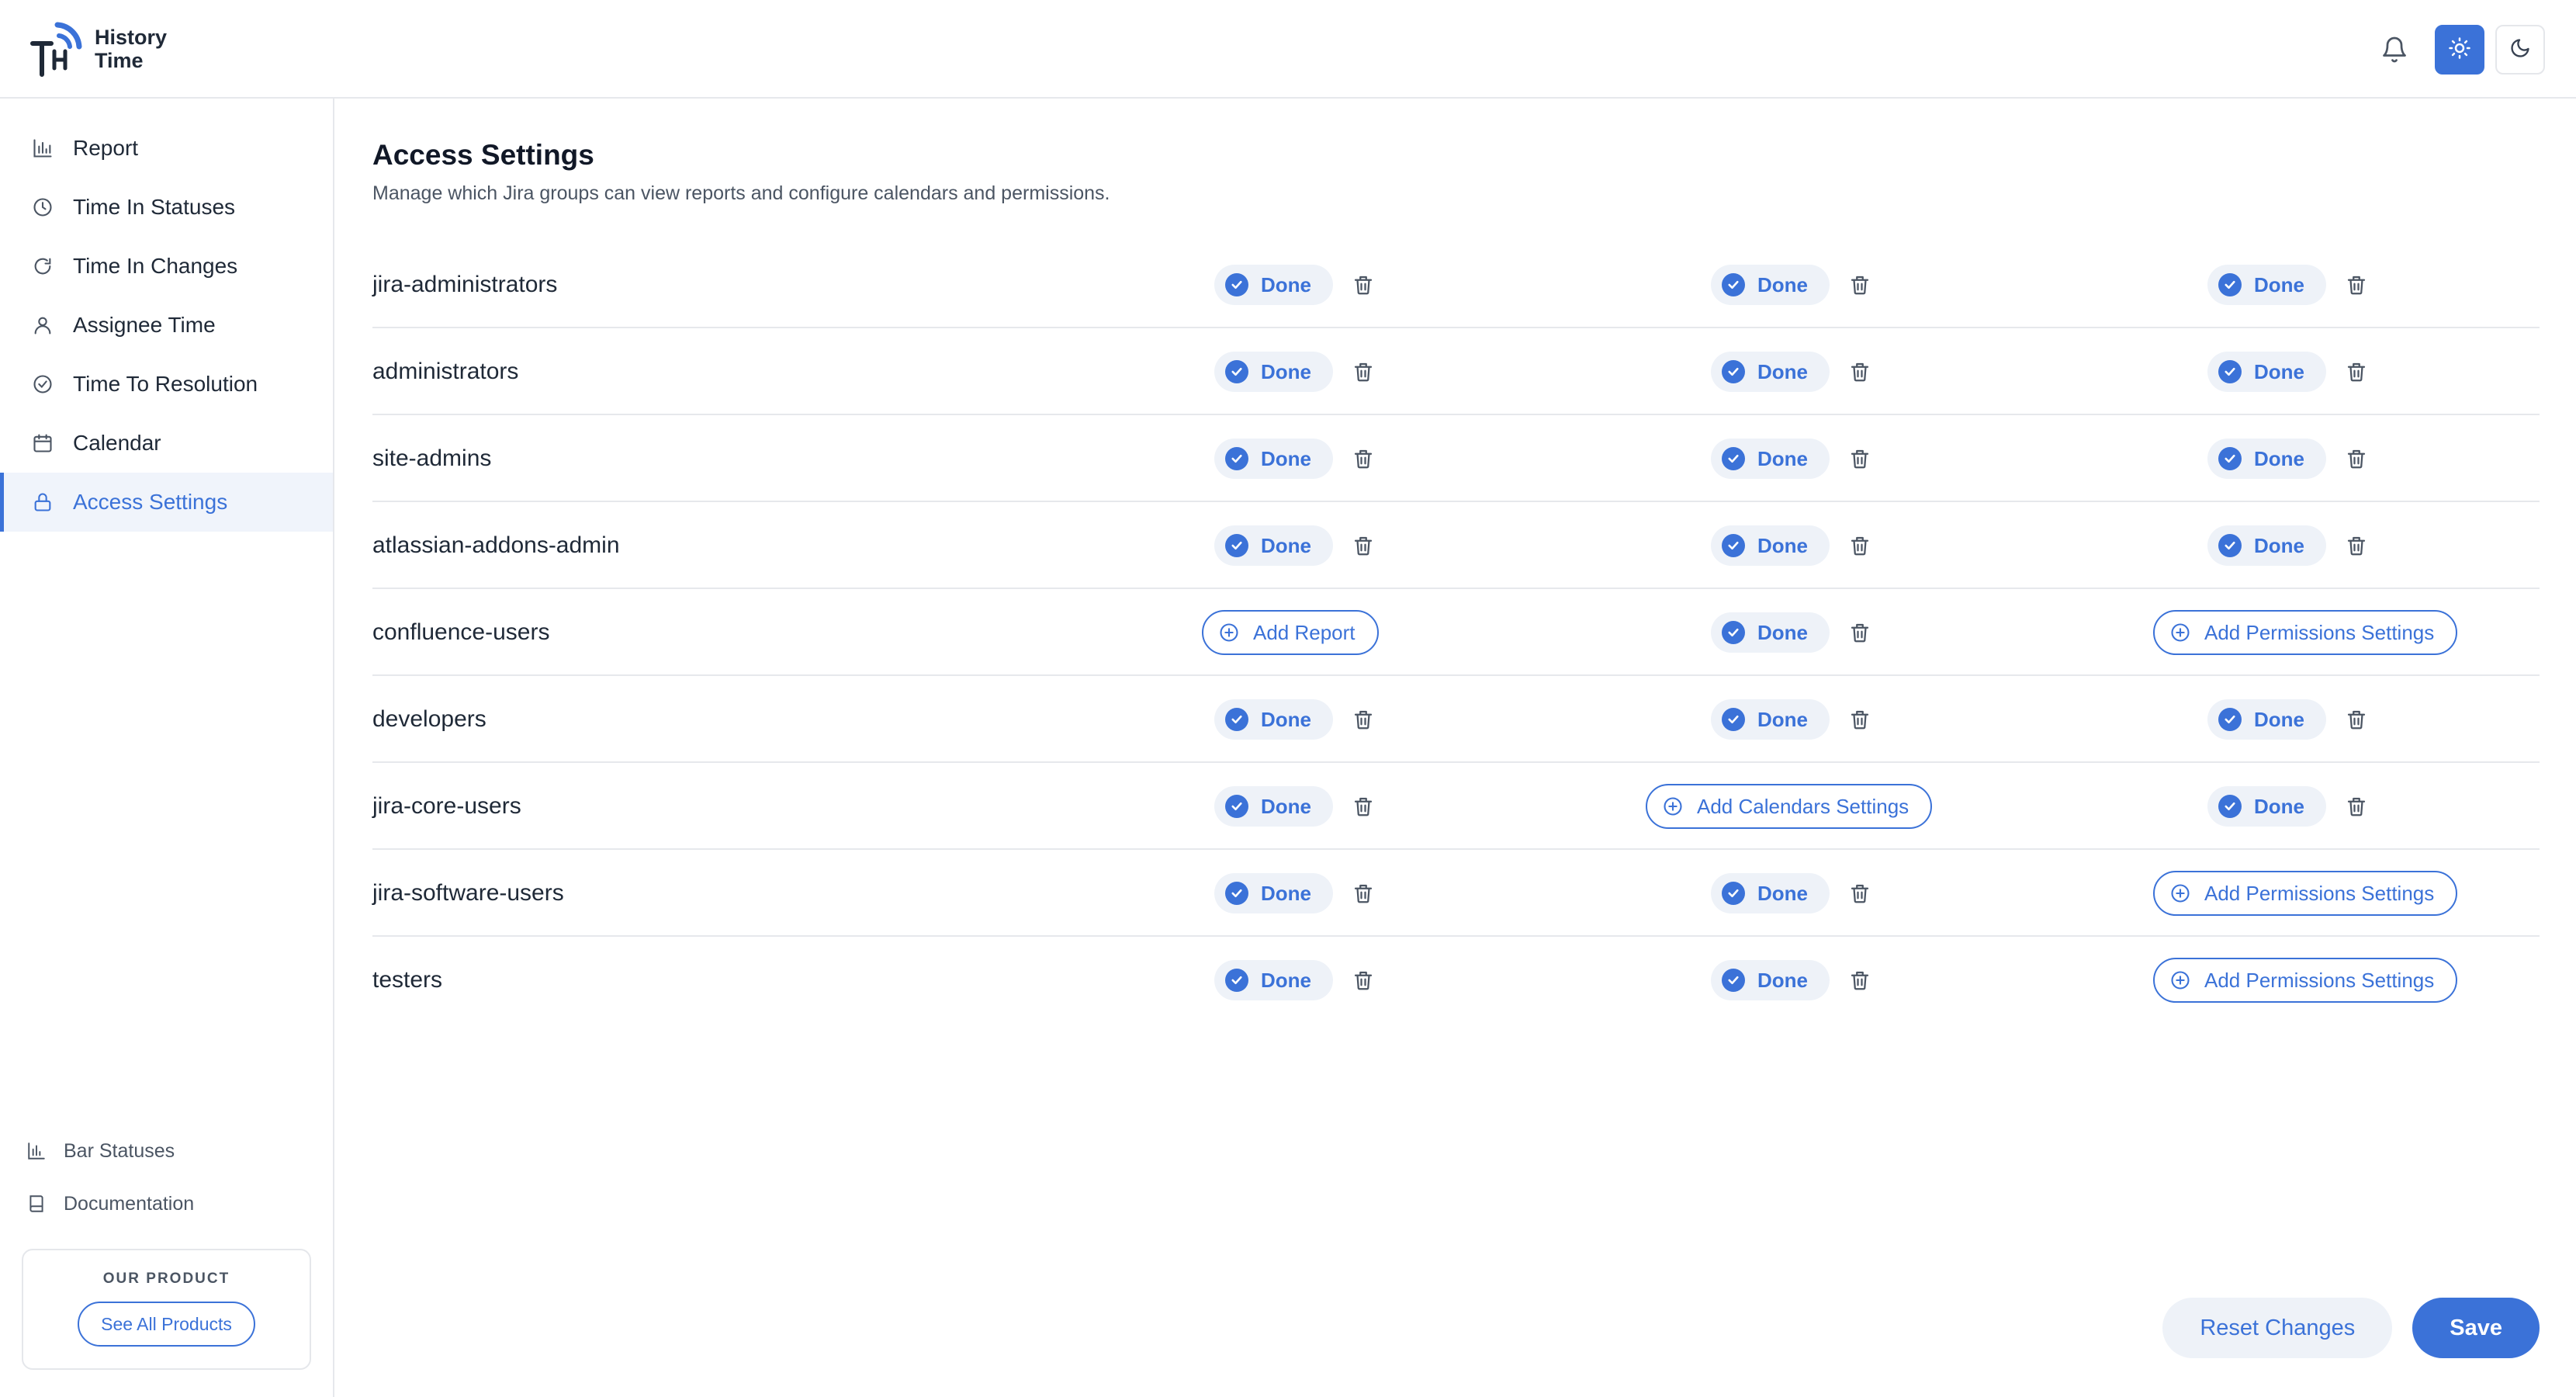 The image size is (2576, 1397). Describe the element at coordinates (2394, 49) in the screenshot. I see `bell-icon` at that location.